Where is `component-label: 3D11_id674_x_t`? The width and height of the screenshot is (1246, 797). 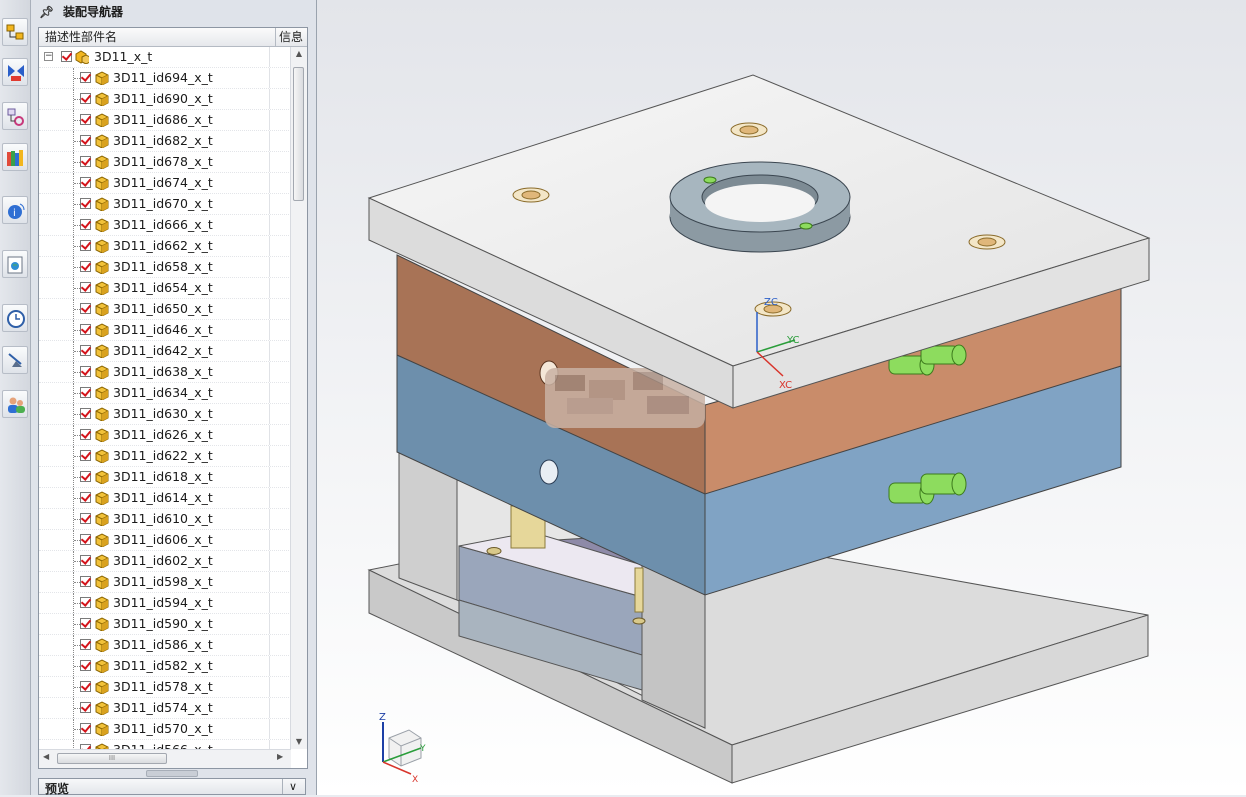 component-label: 3D11_id674_x_t is located at coordinates (163, 182).